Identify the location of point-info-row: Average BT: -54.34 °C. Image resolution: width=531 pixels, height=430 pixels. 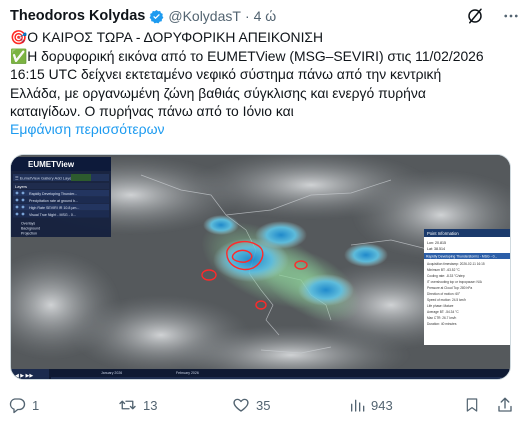
(443, 312).